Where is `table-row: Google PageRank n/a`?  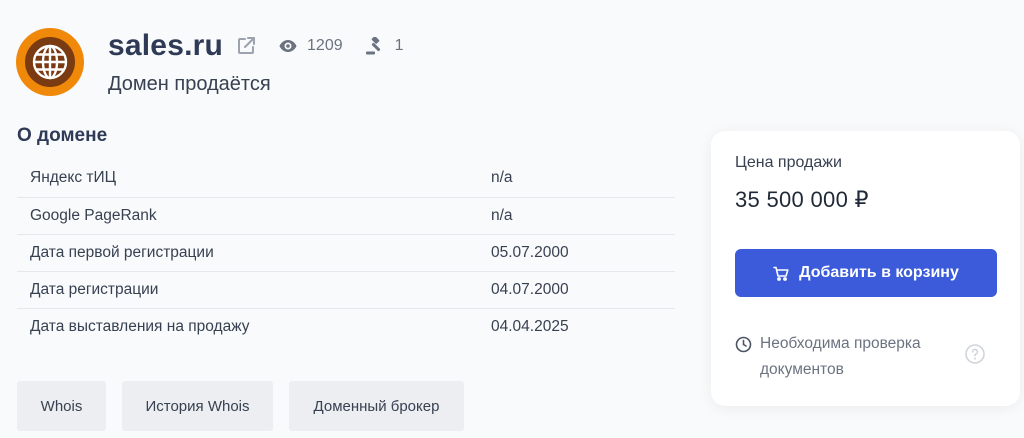
table-row: Google PageRank n/a is located at coordinates (346, 216).